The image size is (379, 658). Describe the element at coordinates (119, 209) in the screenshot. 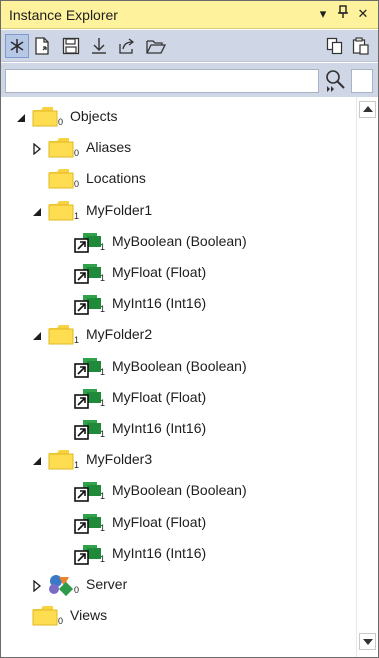

I see `tree-node-label: MyFolder1` at that location.